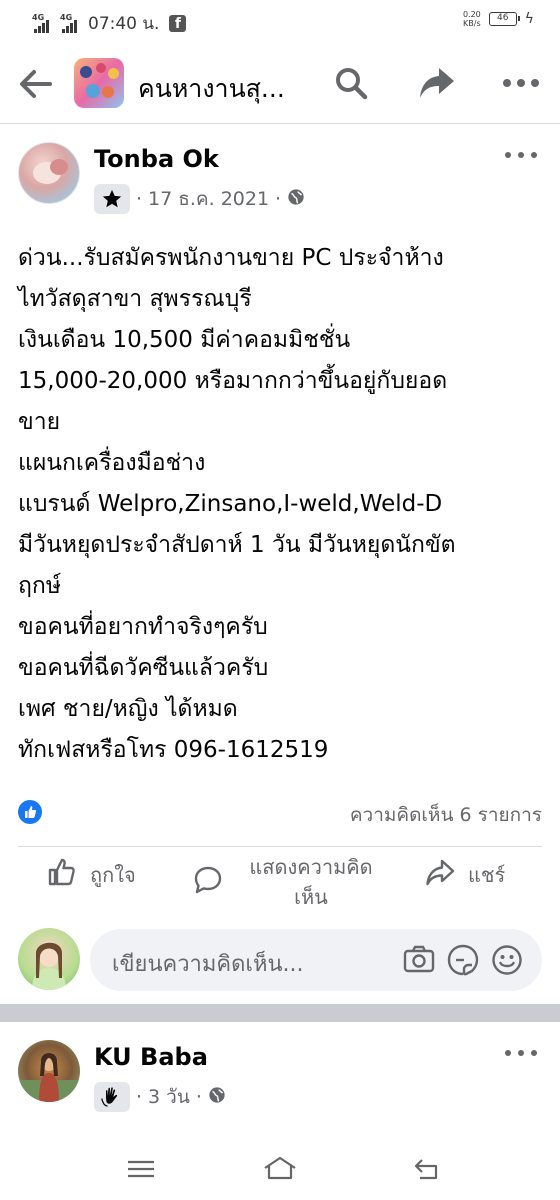 This screenshot has height=1200, width=560. What do you see at coordinates (521, 83) in the screenshot?
I see `more-icon` at bounding box center [521, 83].